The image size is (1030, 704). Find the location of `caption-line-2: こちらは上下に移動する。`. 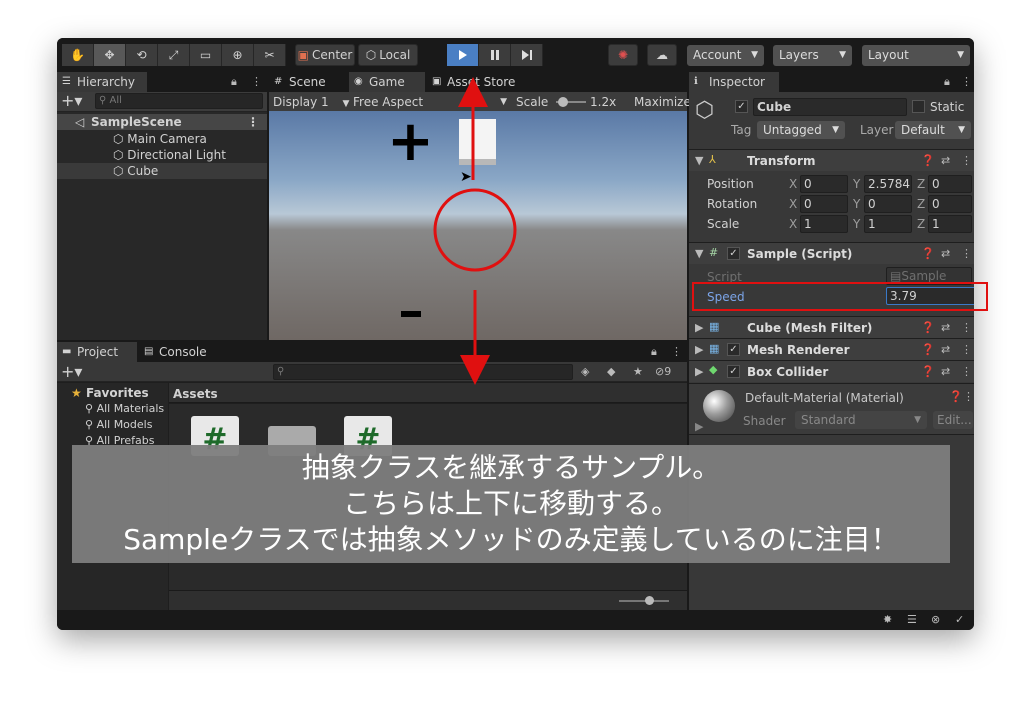

caption-line-2: こちらは上下に移動する。 is located at coordinates (510, 503).